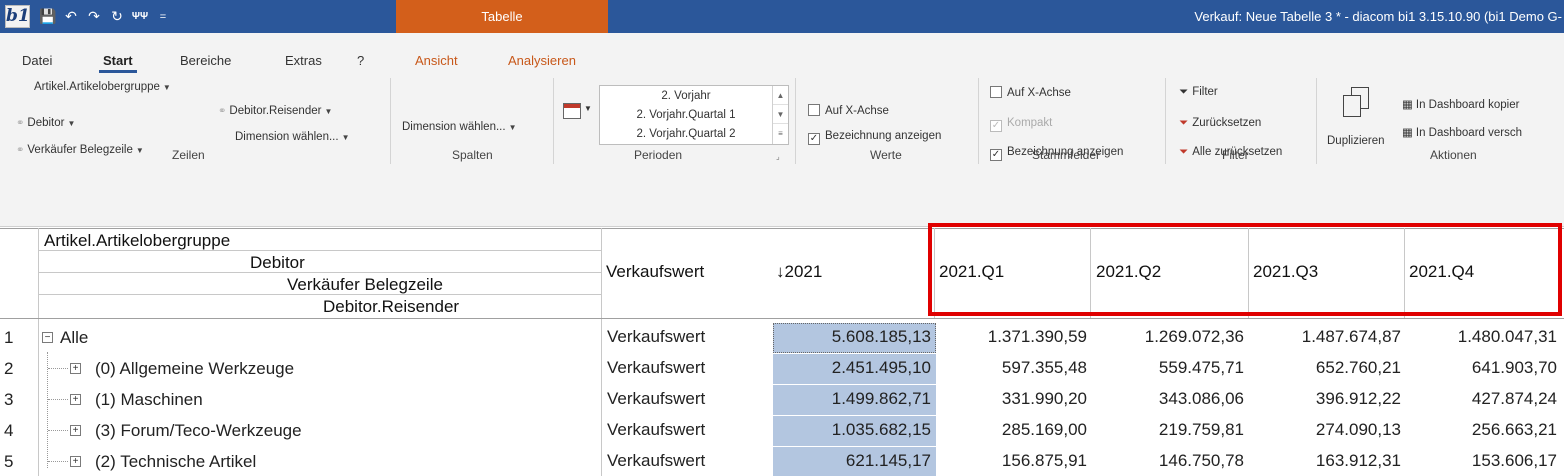  I want to click on dialog-launcher-icon: ⌟, so click(778, 156).